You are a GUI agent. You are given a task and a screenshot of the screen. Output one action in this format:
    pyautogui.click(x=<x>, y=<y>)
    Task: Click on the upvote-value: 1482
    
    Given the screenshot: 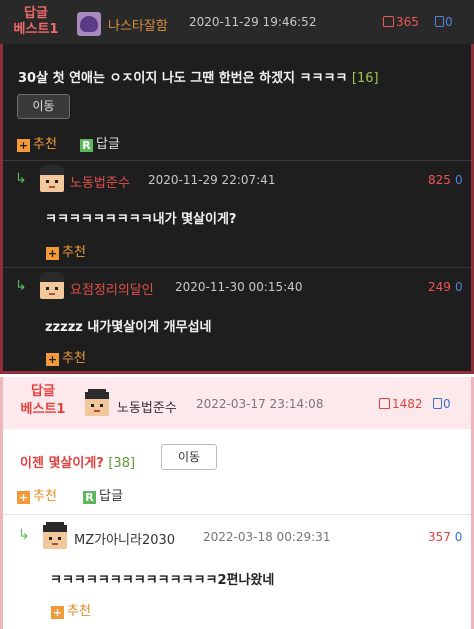 What is the action you would take?
    pyautogui.click(x=407, y=404)
    